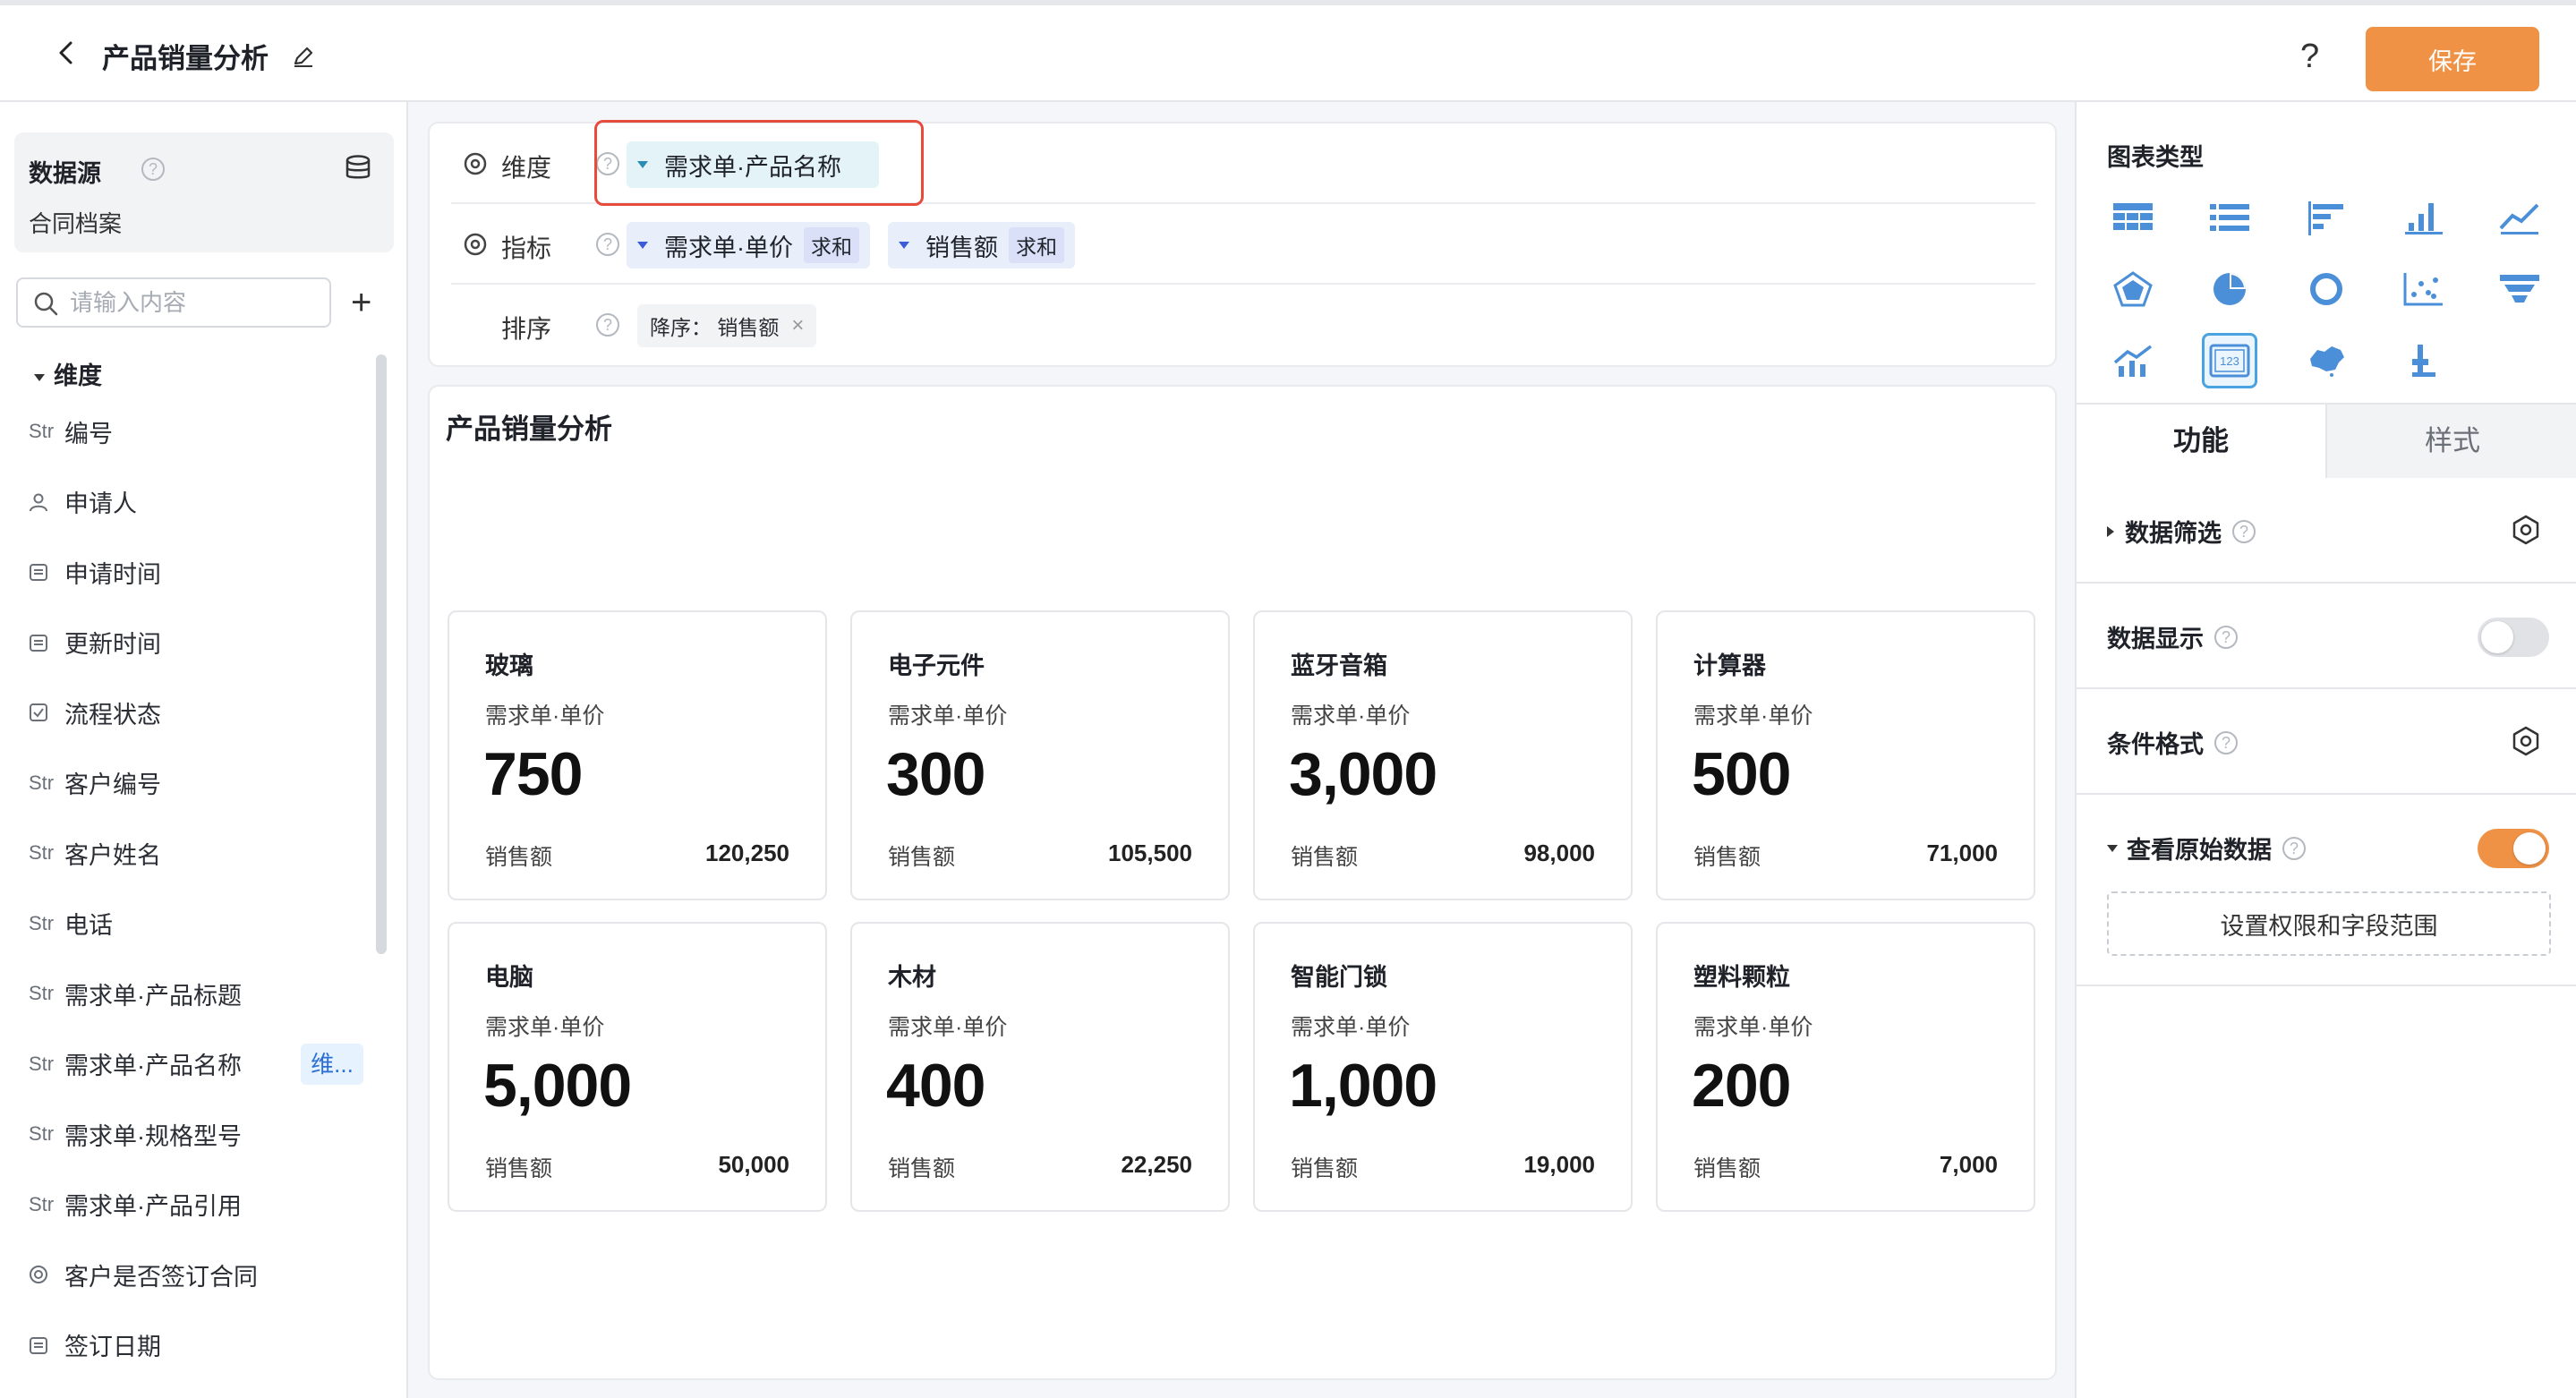  What do you see at coordinates (2452, 59) in the screenshot?
I see `save-button: 保存` at bounding box center [2452, 59].